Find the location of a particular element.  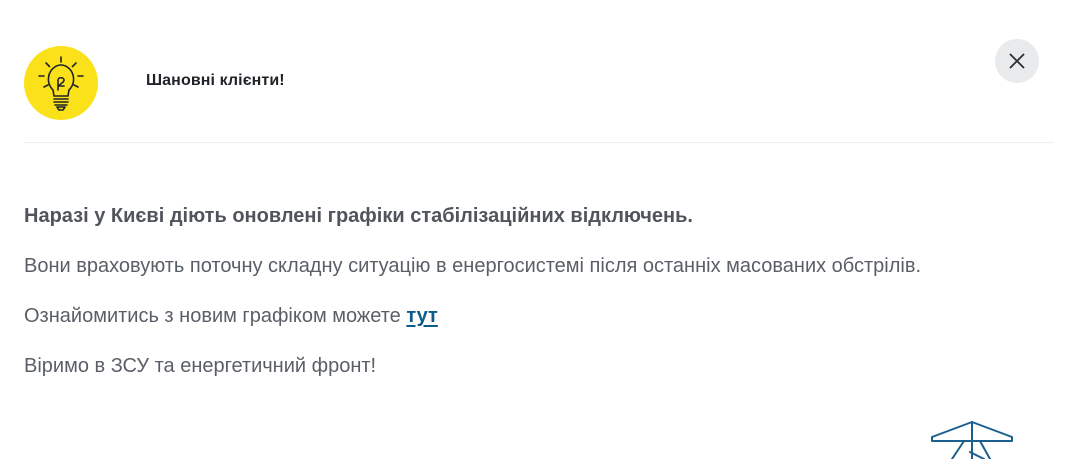

message-line-4: Віримо в ЗСУ та енергетичний фронт! is located at coordinates (200, 366).